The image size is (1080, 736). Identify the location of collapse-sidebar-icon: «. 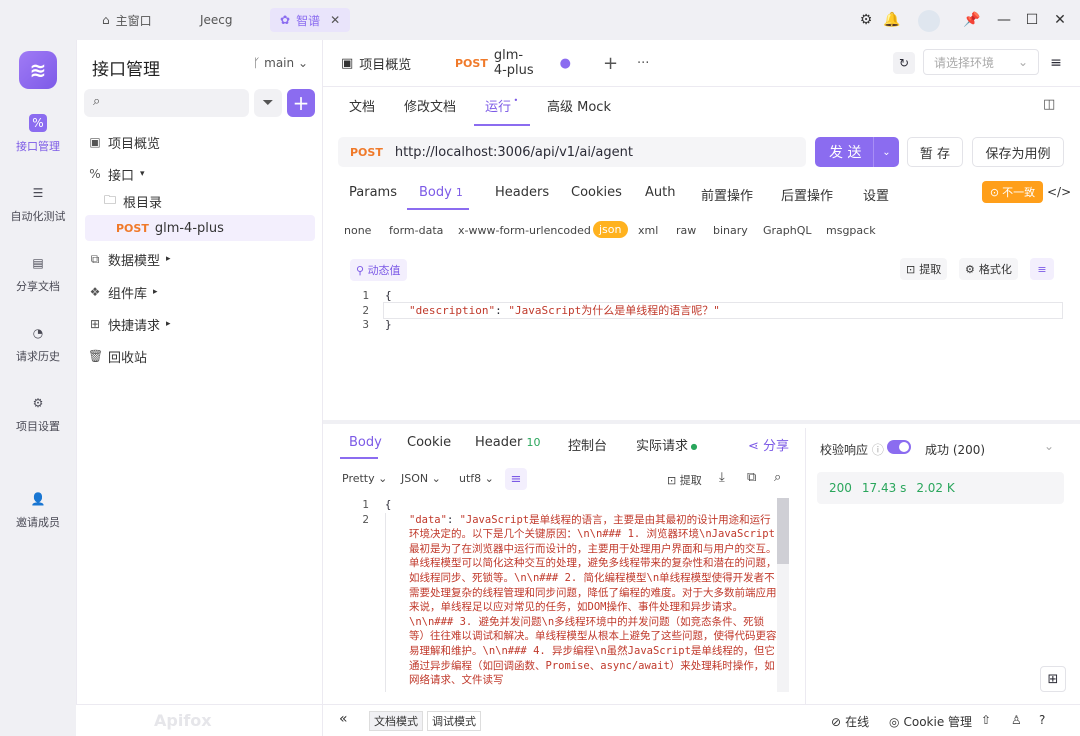
(343, 719).